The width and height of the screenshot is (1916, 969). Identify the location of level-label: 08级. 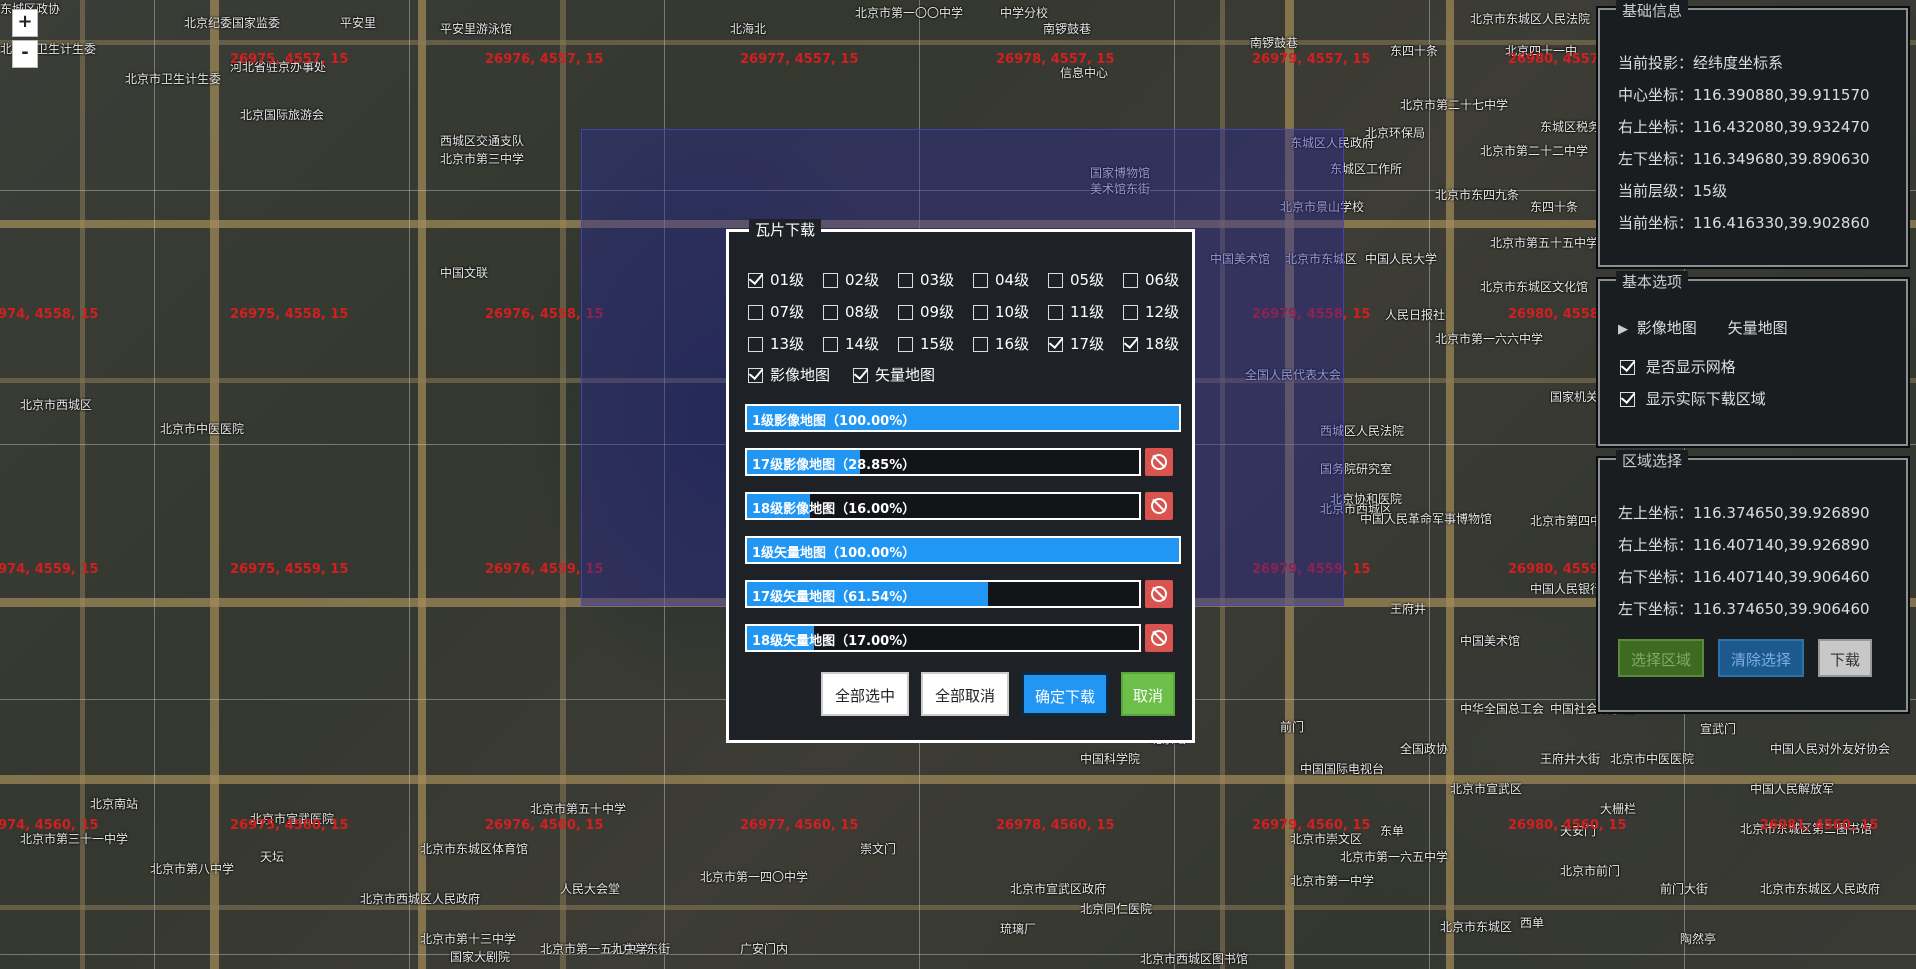
(862, 312).